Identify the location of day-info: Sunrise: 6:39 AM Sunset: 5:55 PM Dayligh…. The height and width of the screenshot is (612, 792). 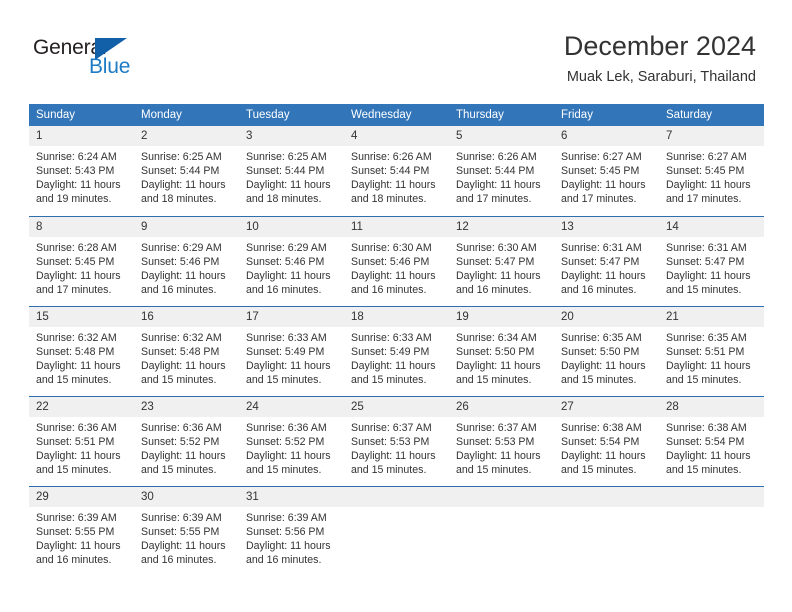
(186, 537).